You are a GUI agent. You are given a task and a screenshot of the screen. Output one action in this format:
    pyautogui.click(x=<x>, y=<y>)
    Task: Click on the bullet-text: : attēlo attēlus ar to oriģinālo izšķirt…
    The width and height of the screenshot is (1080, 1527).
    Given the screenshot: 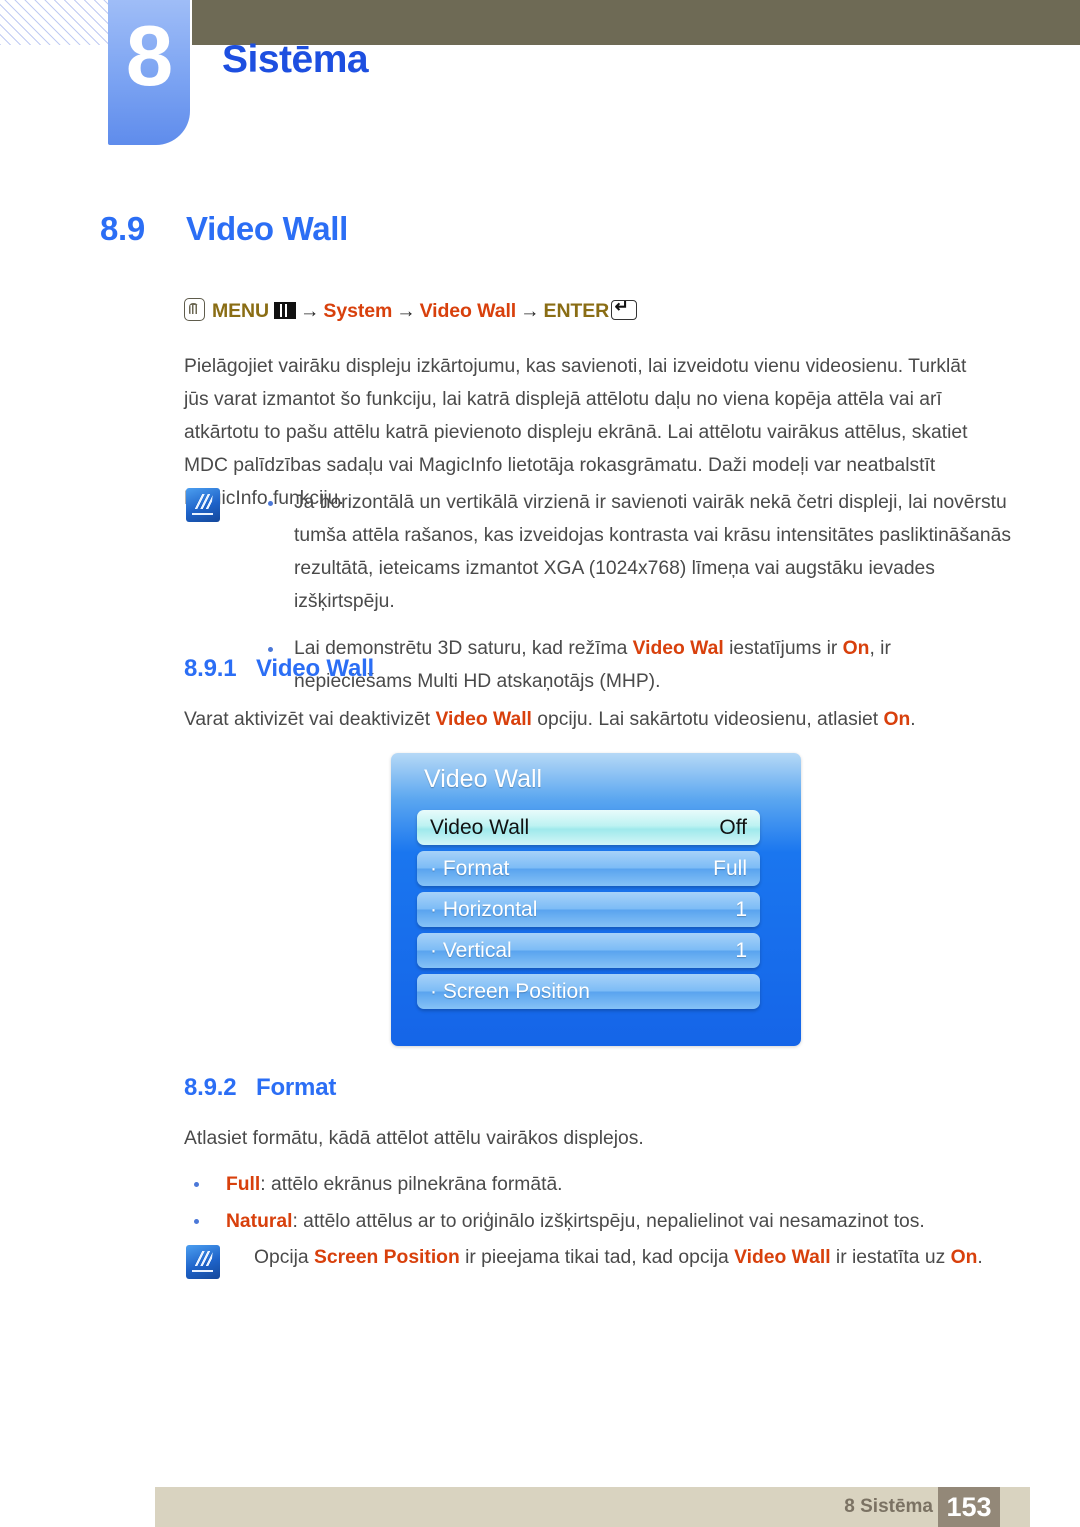 What is the action you would take?
    pyautogui.click(x=608, y=1221)
    